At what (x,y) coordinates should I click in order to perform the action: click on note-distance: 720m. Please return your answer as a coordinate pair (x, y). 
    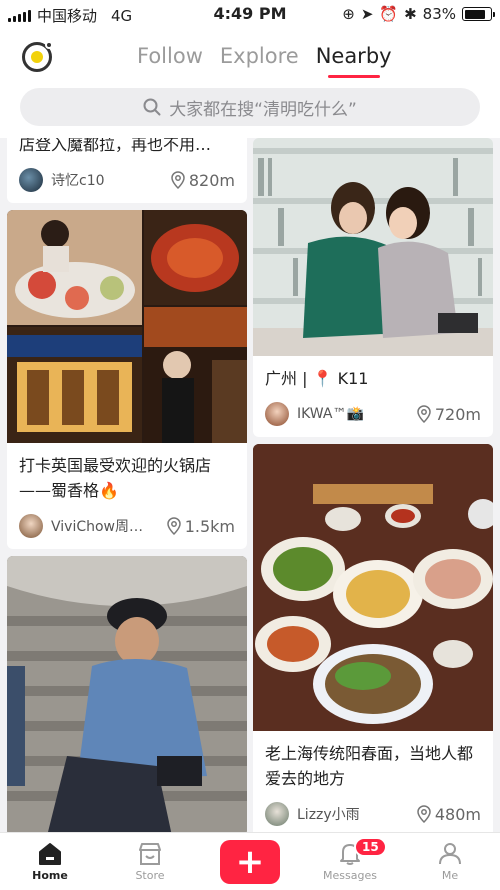
    Looking at the image, I should click on (449, 414).